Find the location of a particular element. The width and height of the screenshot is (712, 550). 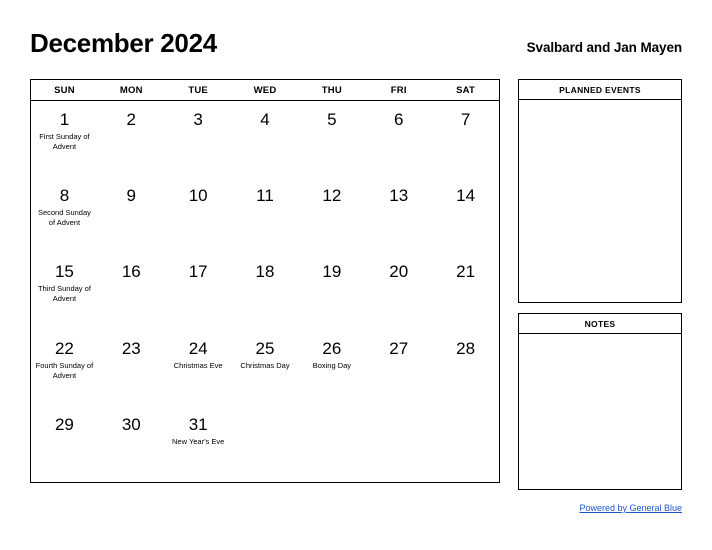

powered-by-general-blue-link: Powered by General Blue is located at coordinates (630, 508).